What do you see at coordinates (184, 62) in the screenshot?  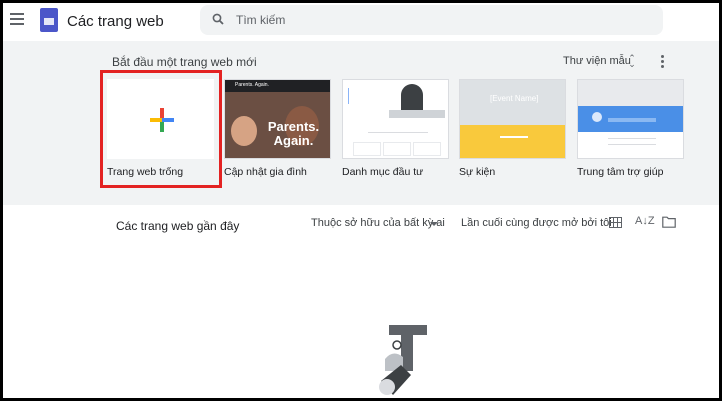 I see `start-new-site-label: Bắt đầu một trang web mới` at bounding box center [184, 62].